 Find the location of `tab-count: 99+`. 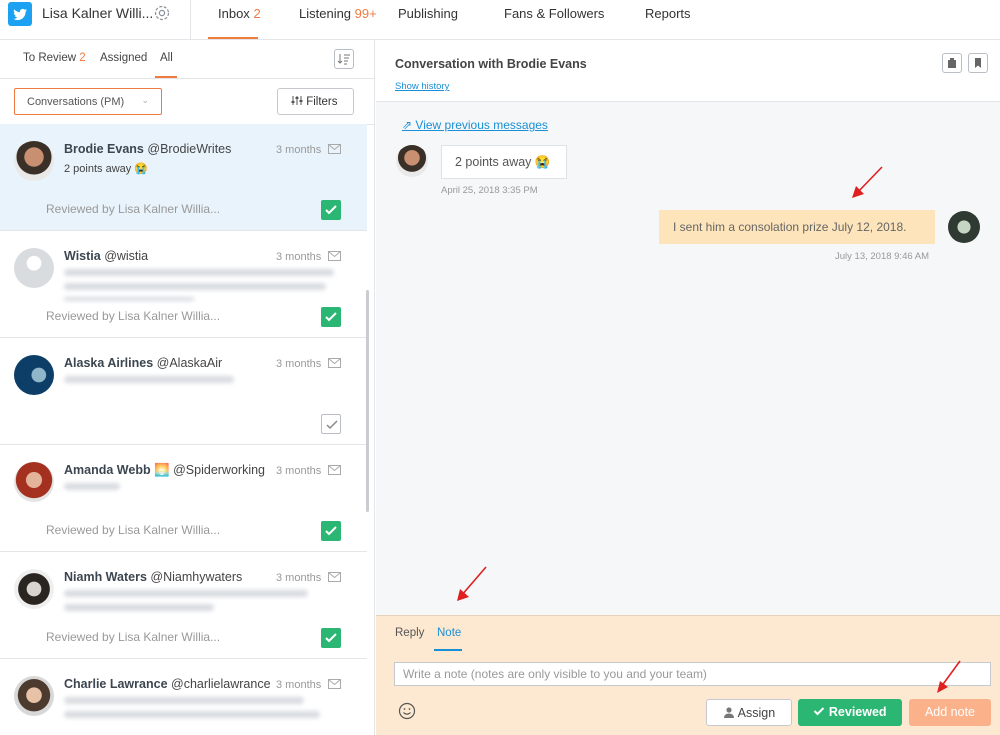

tab-count: 99+ is located at coordinates (365, 13).